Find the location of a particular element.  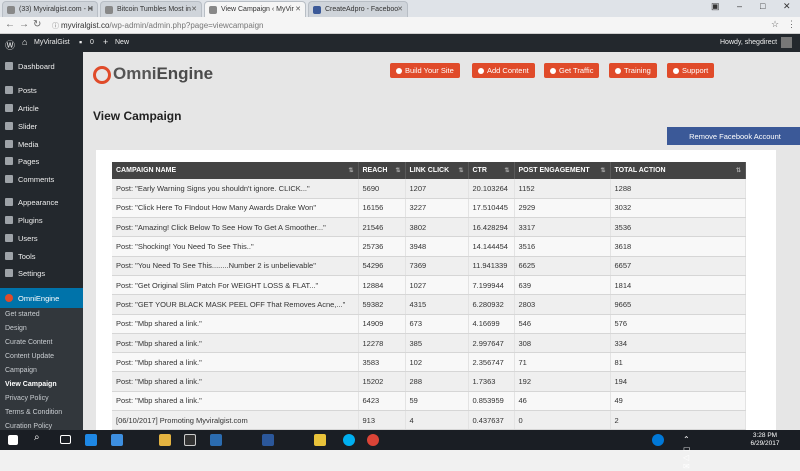

sidebar-item-article: Article is located at coordinates (41, 108).